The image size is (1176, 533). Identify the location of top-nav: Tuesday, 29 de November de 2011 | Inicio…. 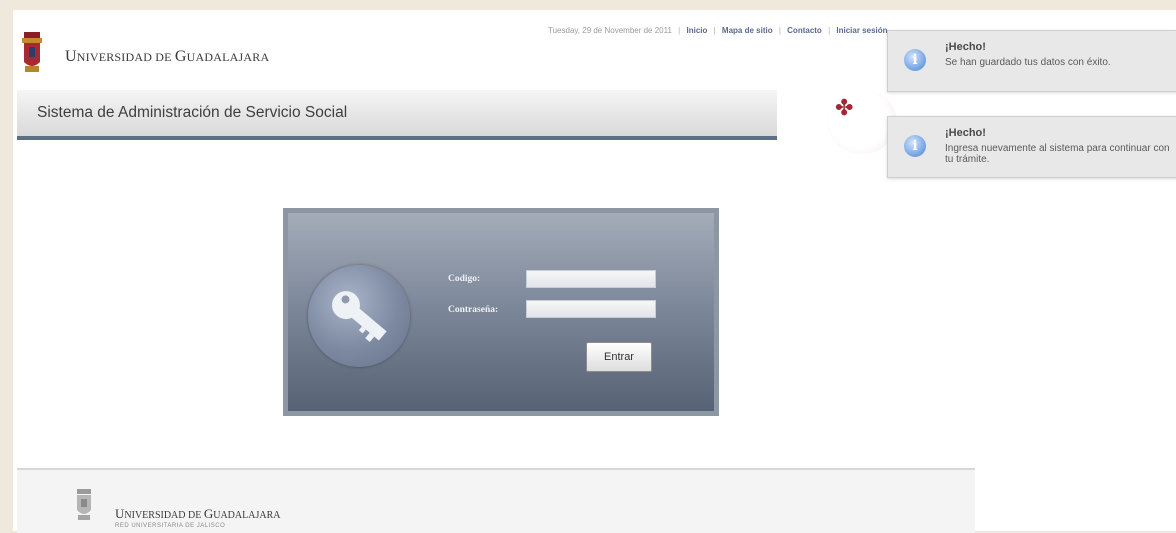
(718, 30).